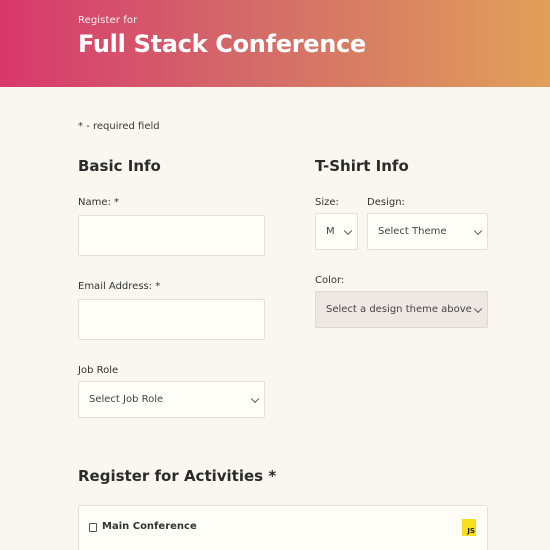  What do you see at coordinates (99, 202) in the screenshot?
I see `name-label: Name: *` at bounding box center [99, 202].